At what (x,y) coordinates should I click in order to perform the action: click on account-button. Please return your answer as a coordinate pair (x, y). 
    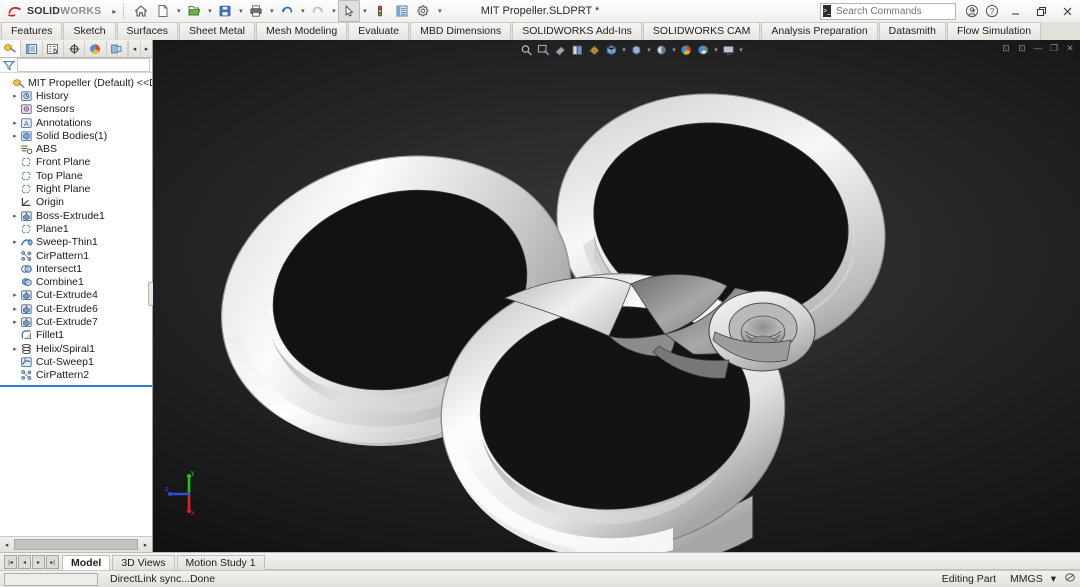
    Looking at the image, I should click on (972, 11).